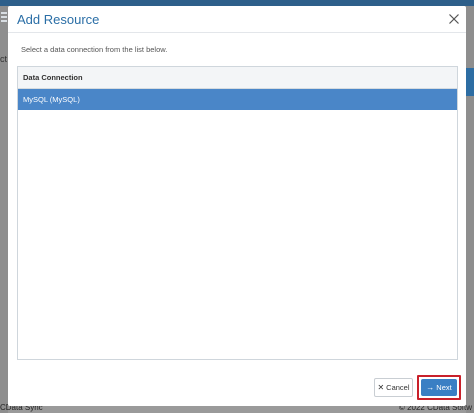 The width and height of the screenshot is (474, 413). What do you see at coordinates (4, 17) in the screenshot?
I see `menu-icon` at bounding box center [4, 17].